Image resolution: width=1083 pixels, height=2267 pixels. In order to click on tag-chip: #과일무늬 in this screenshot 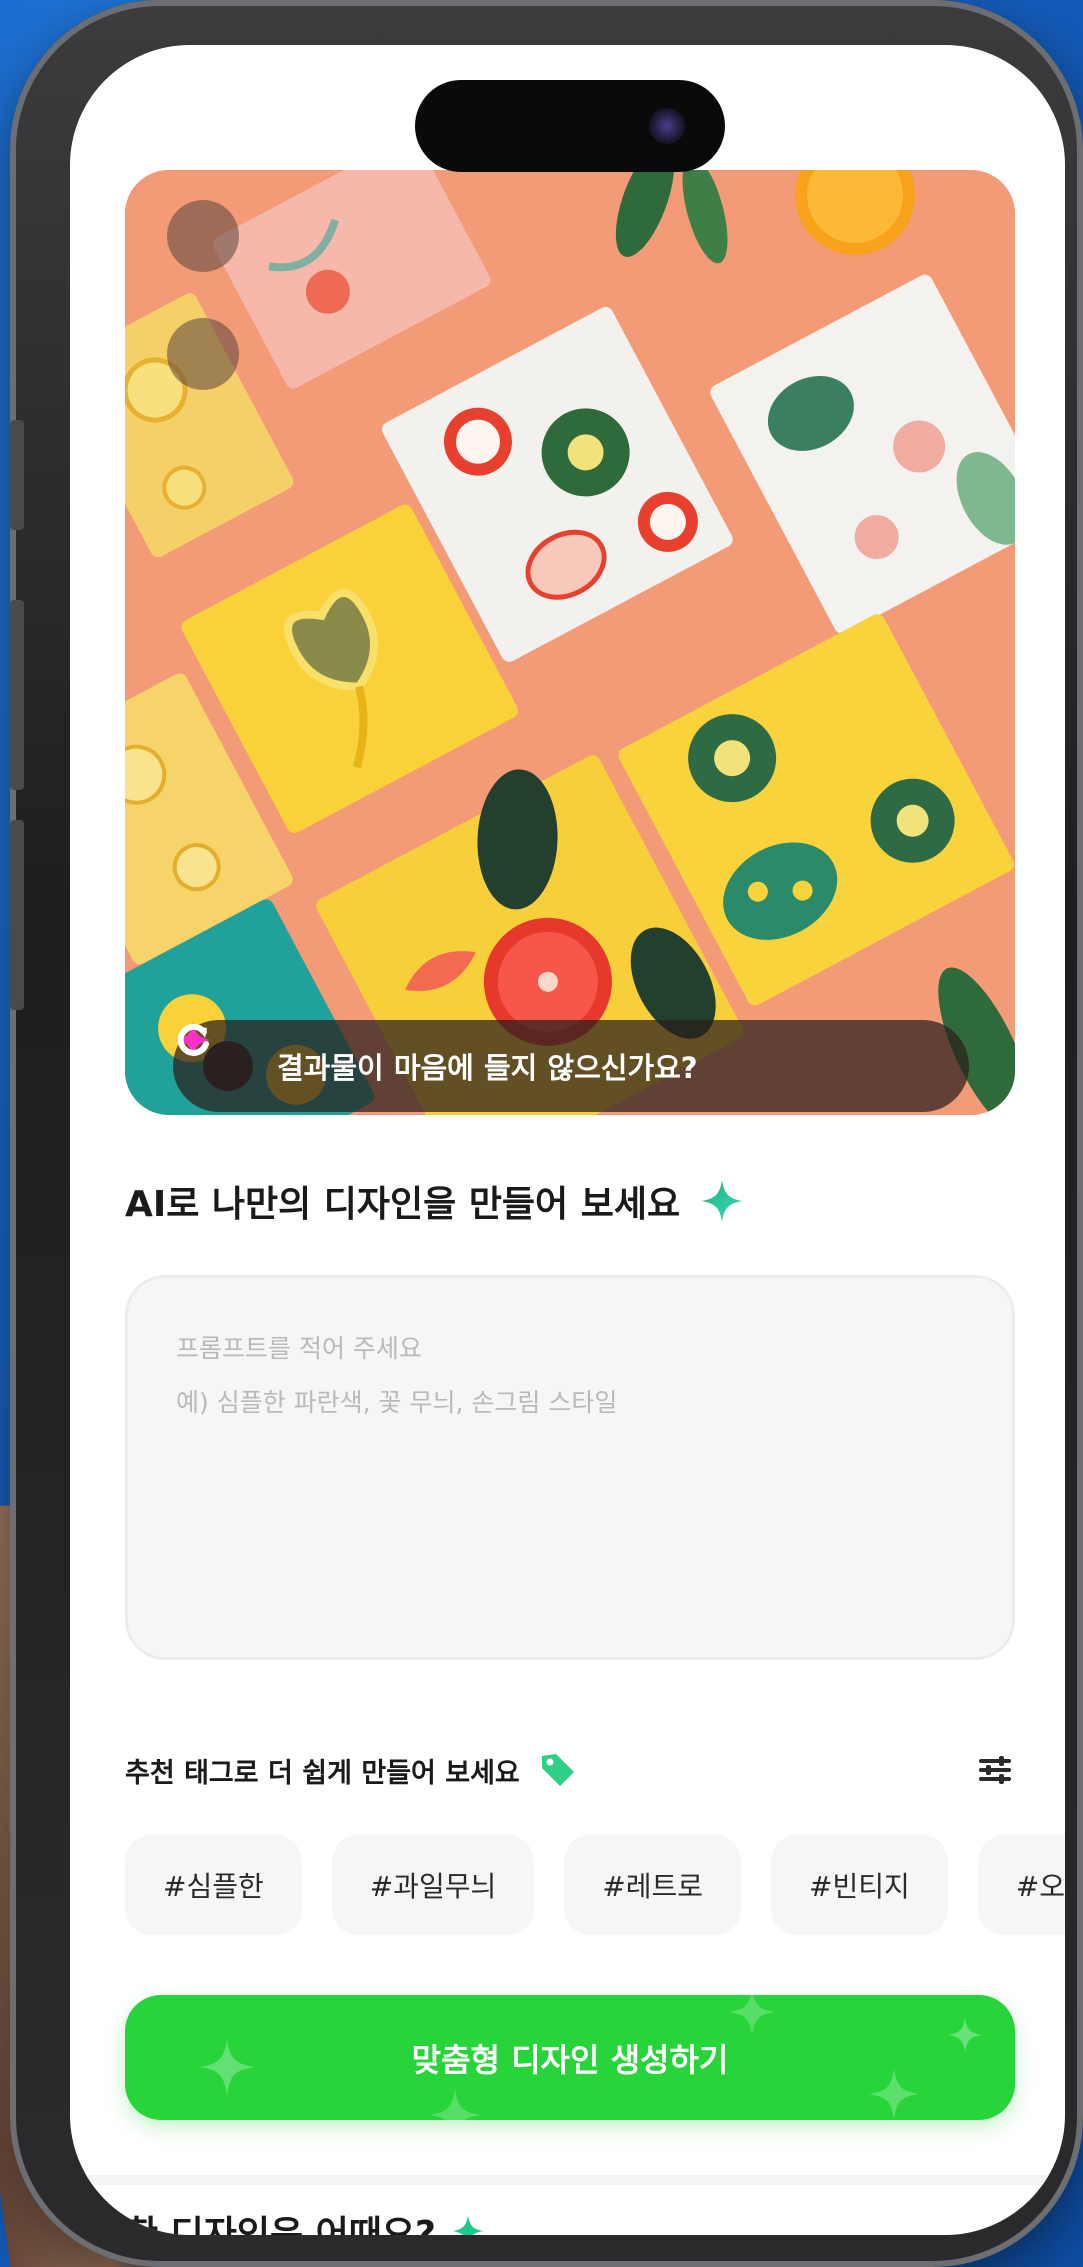, I will do `click(433, 1885)`.